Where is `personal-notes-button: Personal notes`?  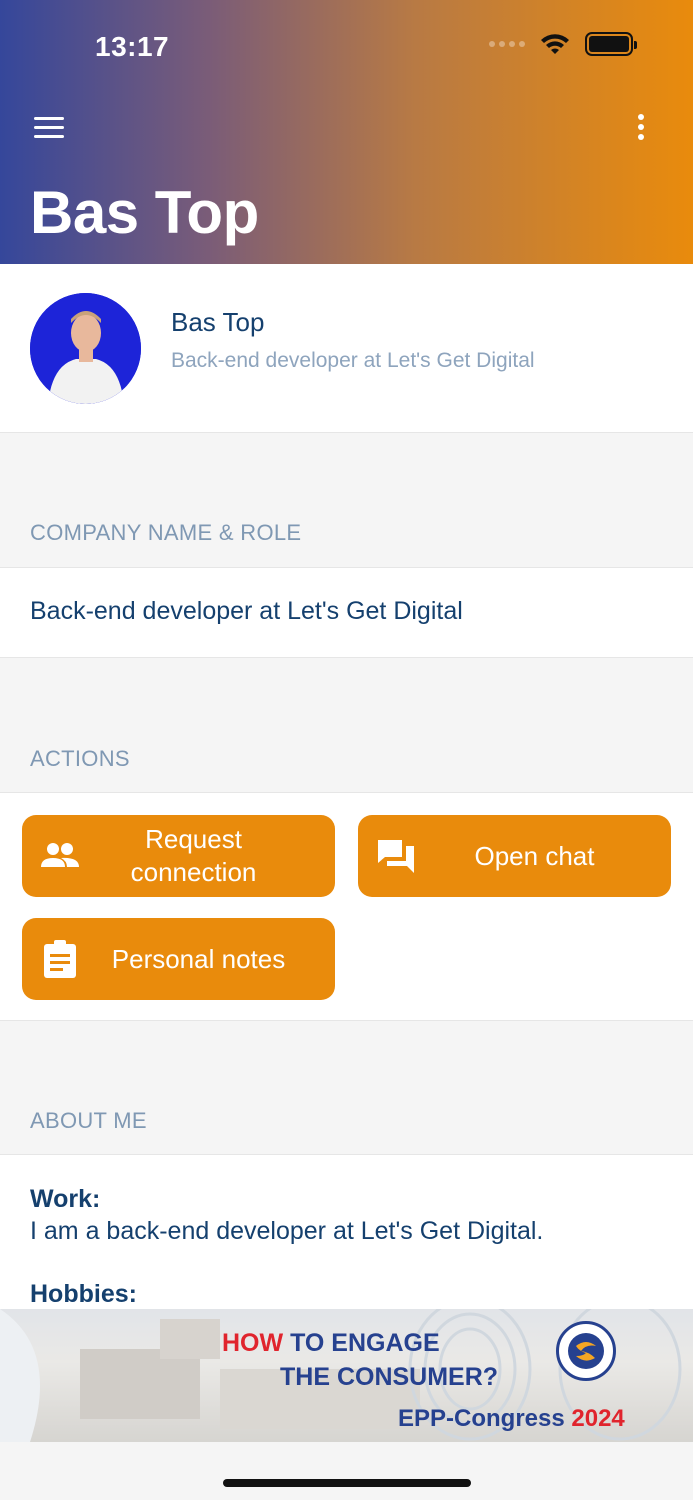
personal-notes-button: Personal notes is located at coordinates (178, 959).